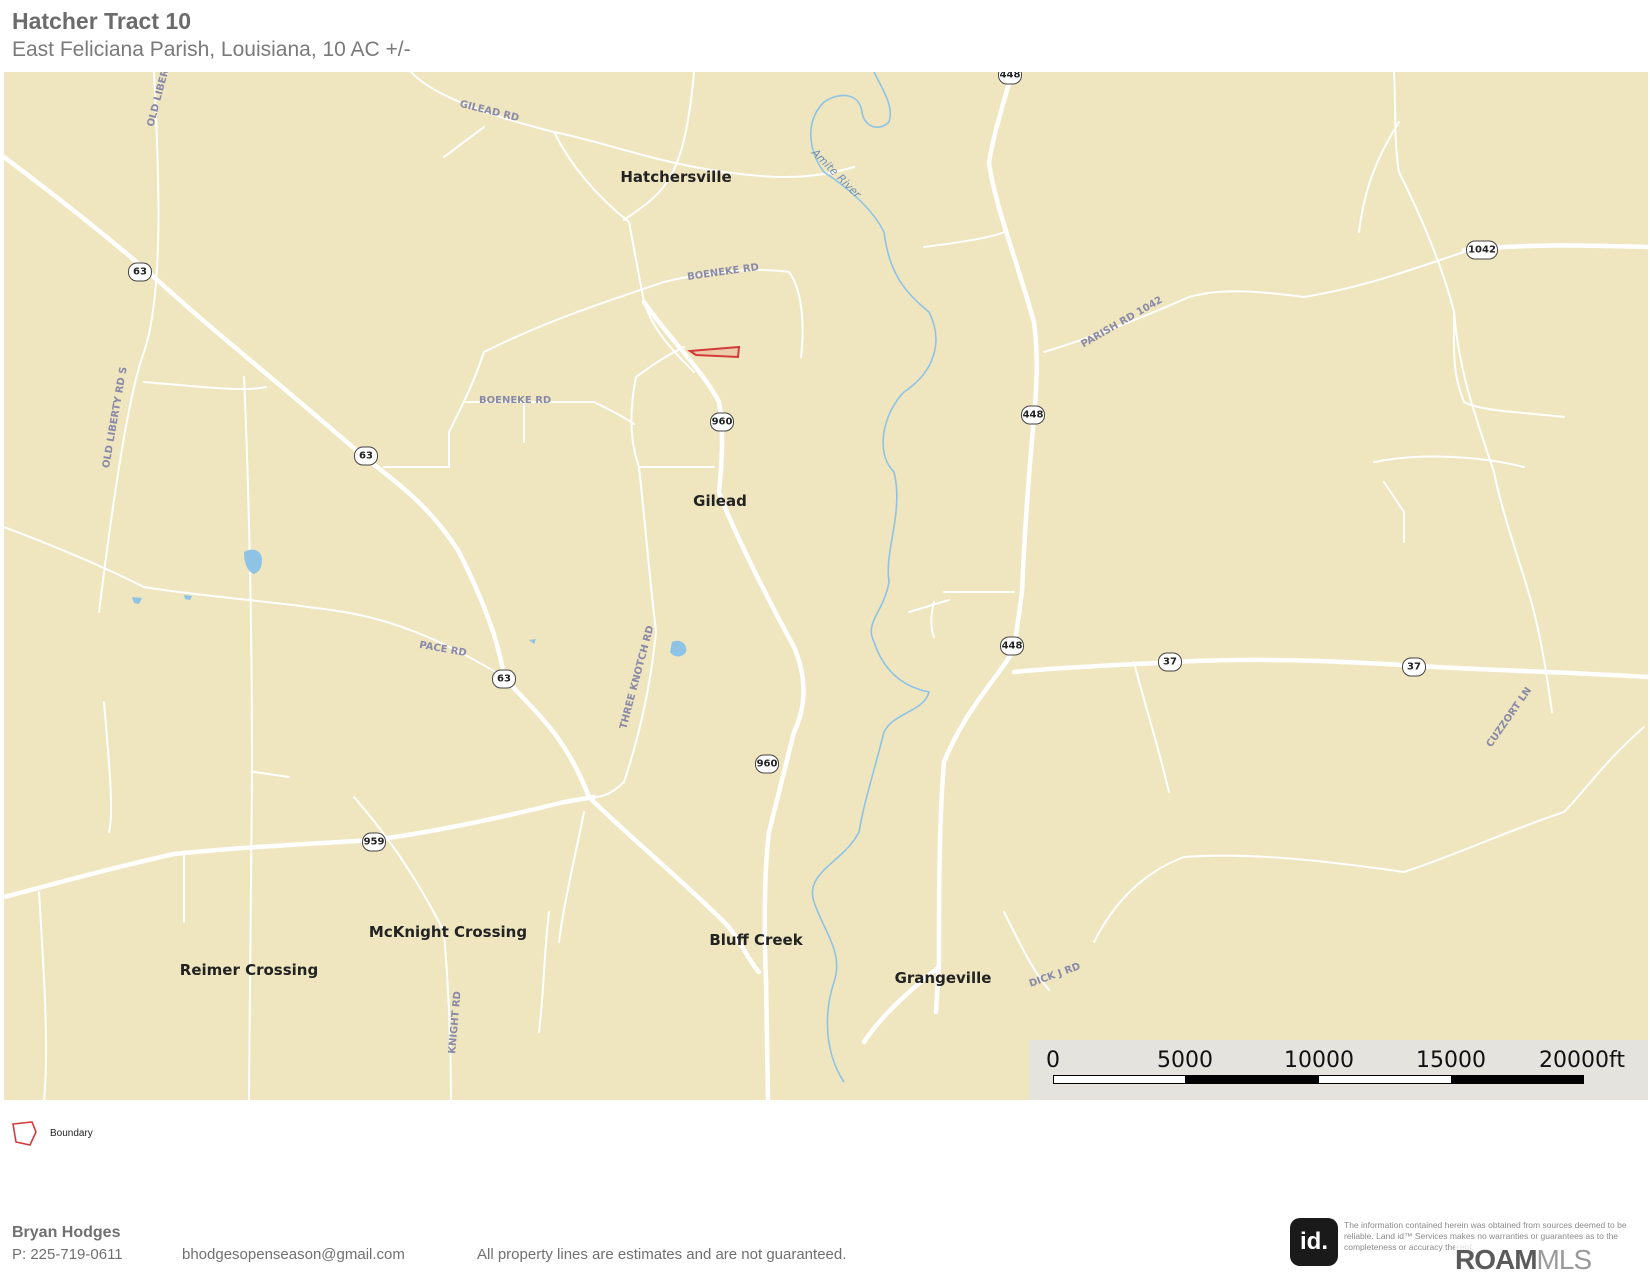 The width and height of the screenshot is (1650, 1276). I want to click on road-west-link, so click(205, 386).